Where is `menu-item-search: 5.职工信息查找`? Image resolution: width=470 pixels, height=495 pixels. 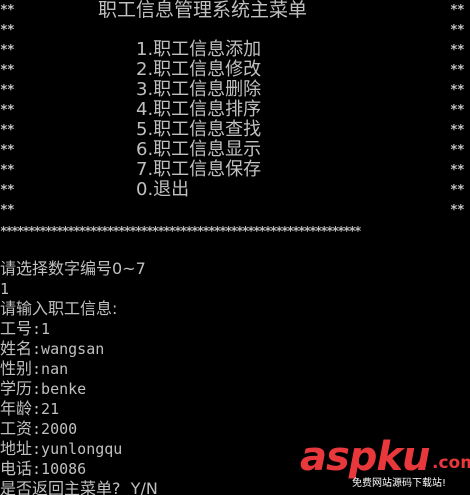 menu-item-search: 5.职工信息查找 is located at coordinates (199, 129).